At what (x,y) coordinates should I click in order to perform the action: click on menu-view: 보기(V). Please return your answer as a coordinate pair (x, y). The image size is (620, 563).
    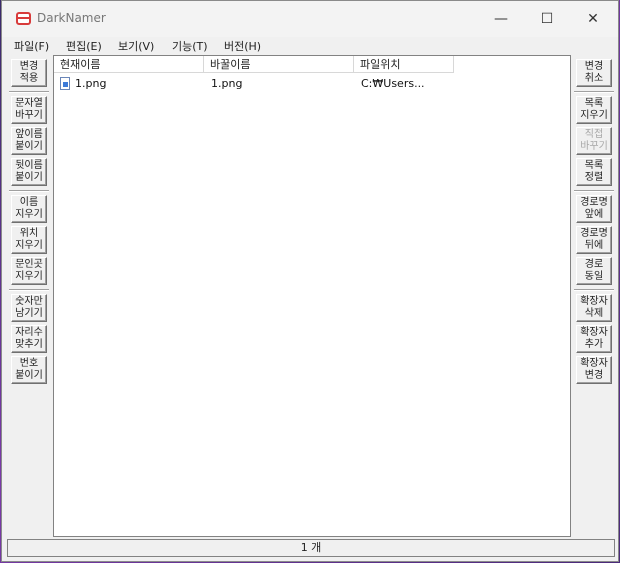
    Looking at the image, I should click on (136, 46).